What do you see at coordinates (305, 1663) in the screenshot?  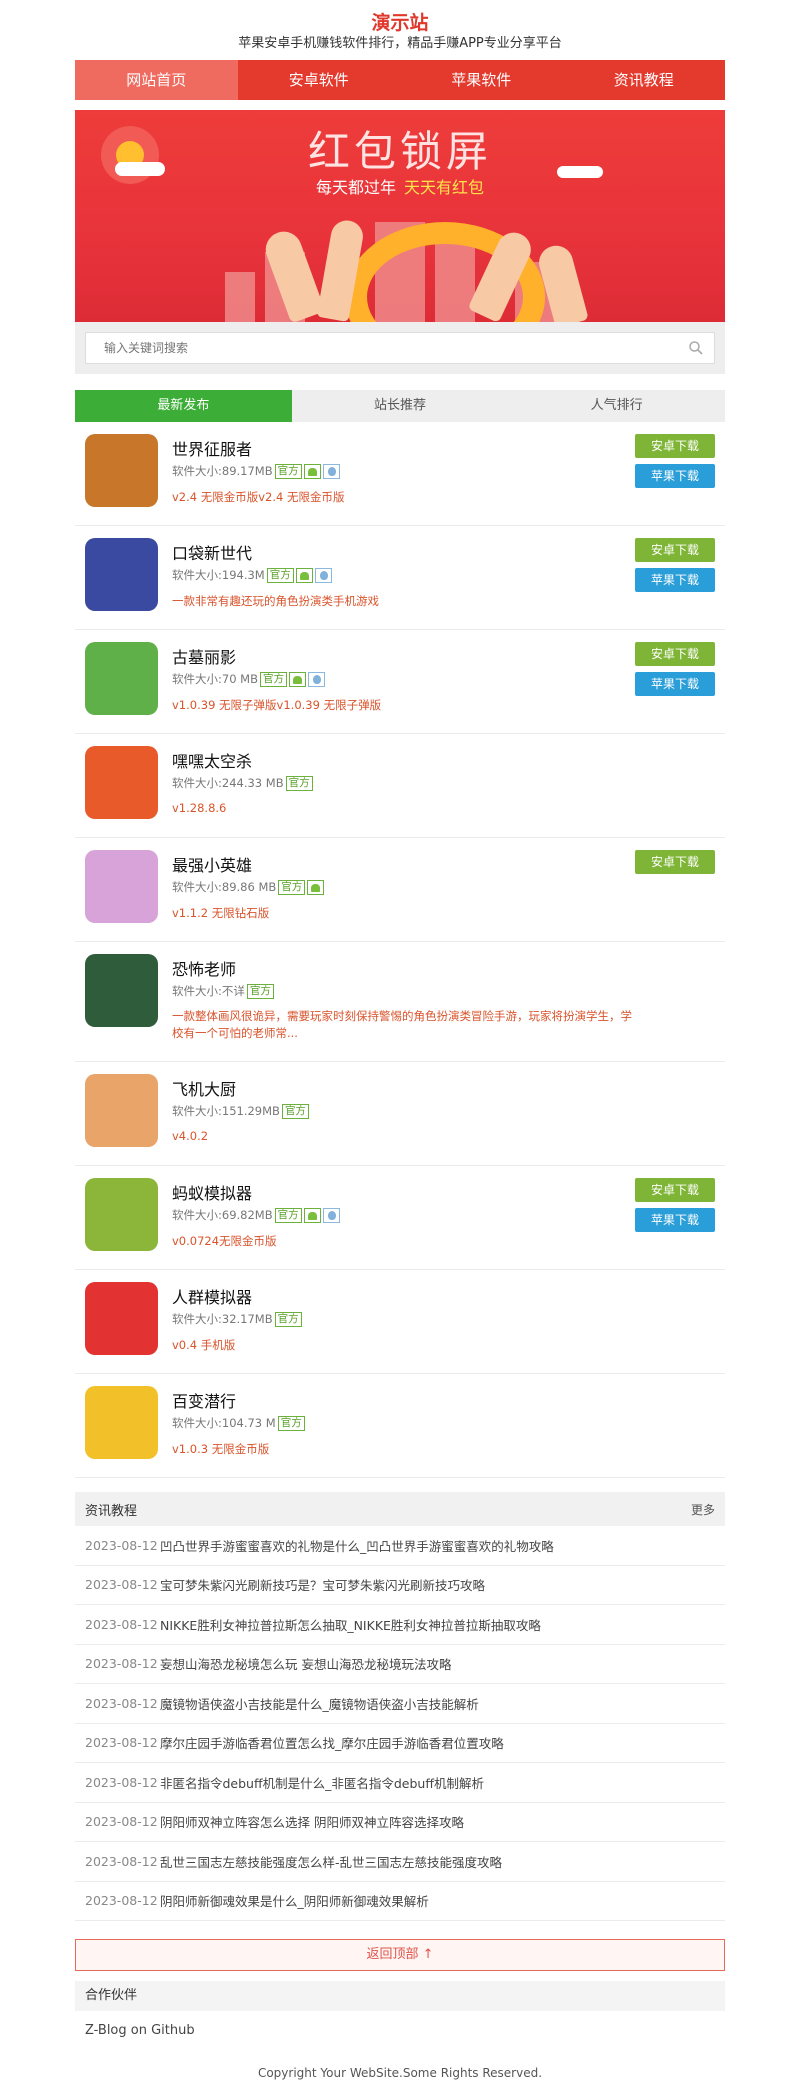 I see `news-title: 妄想山海恐龙秘境怎么玩 妄想山海恐龙秘境玩法攻略` at bounding box center [305, 1663].